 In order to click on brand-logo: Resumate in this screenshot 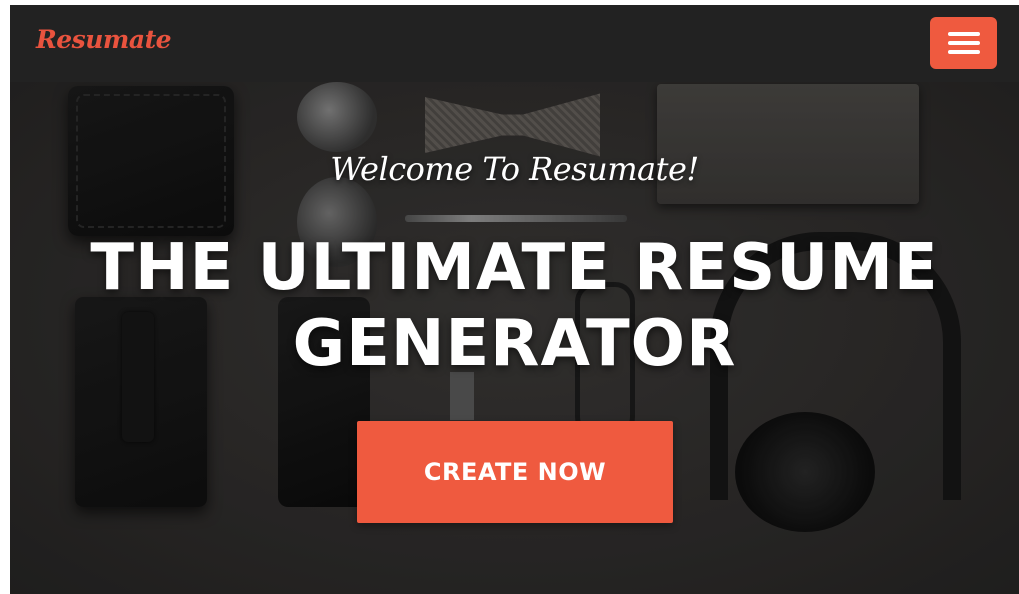, I will do `click(104, 39)`.